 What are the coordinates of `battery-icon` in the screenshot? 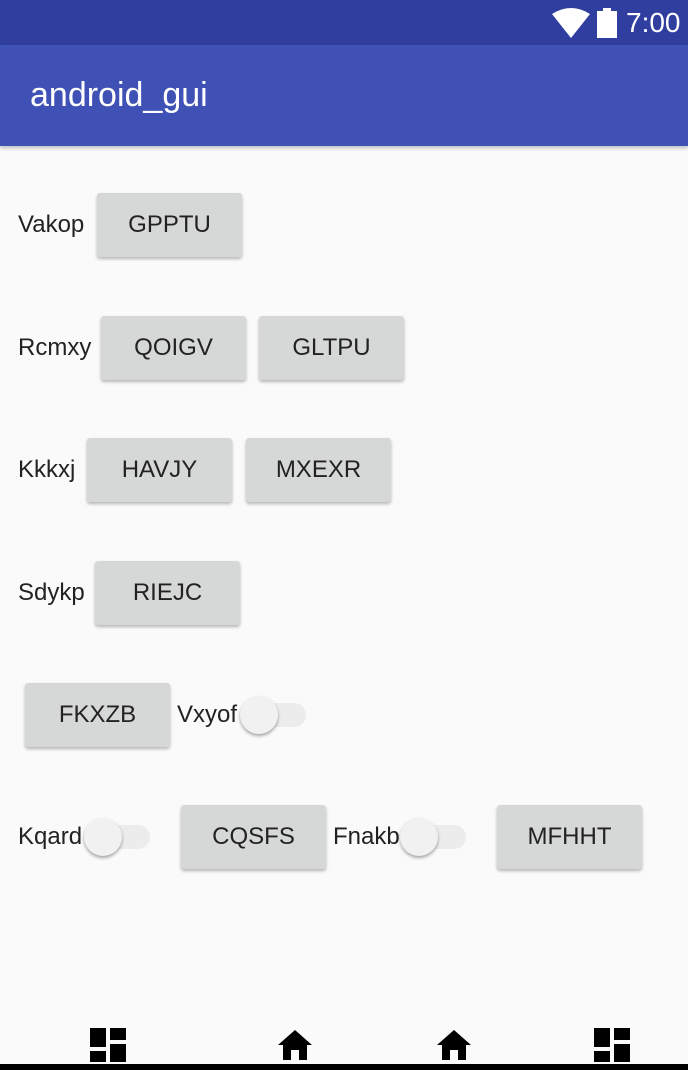 It's located at (607, 23).